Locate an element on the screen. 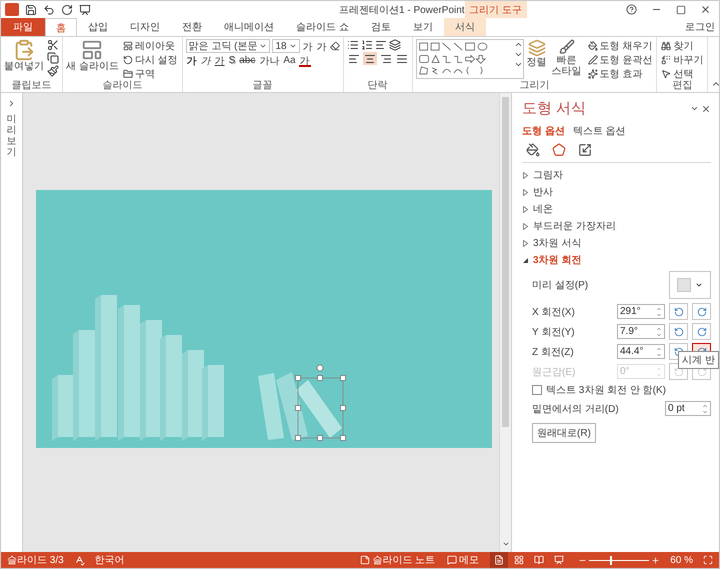  field-label: X 회전(X) is located at coordinates (554, 312).